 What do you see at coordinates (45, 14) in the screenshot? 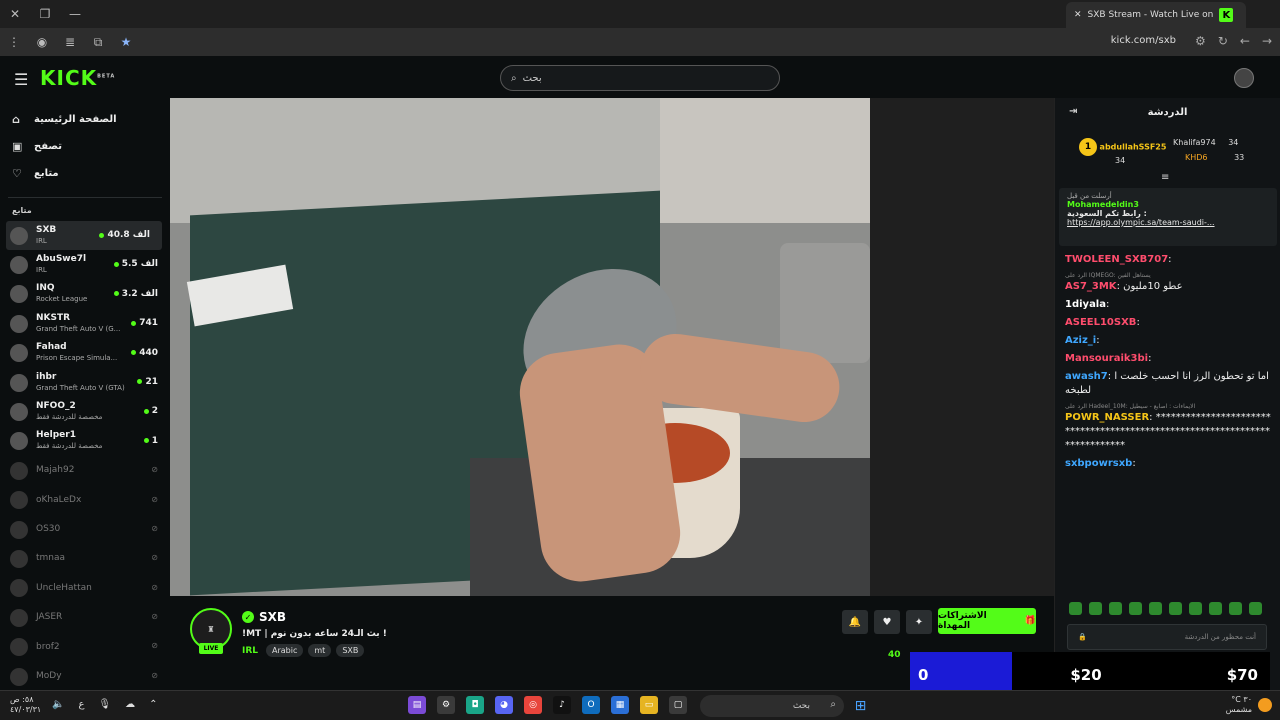
I see `maximize-window-icon: ❐` at bounding box center [45, 14].